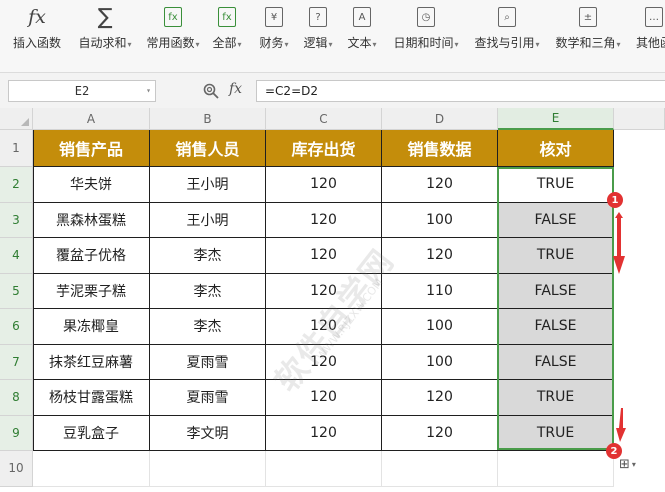 Image resolution: width=665 pixels, height=492 pixels. I want to click on row-header-9: 9, so click(16, 433).